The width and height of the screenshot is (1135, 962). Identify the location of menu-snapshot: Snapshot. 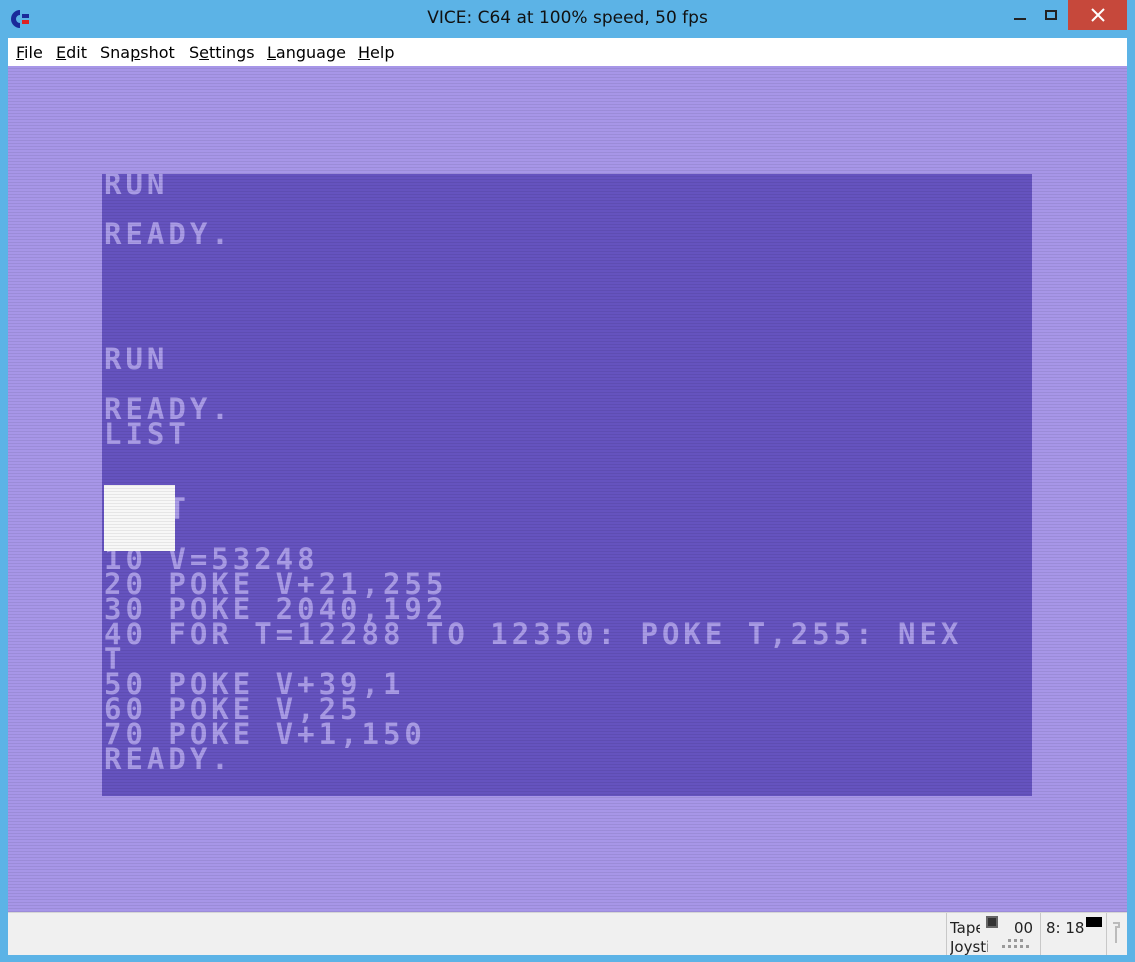
(137, 52).